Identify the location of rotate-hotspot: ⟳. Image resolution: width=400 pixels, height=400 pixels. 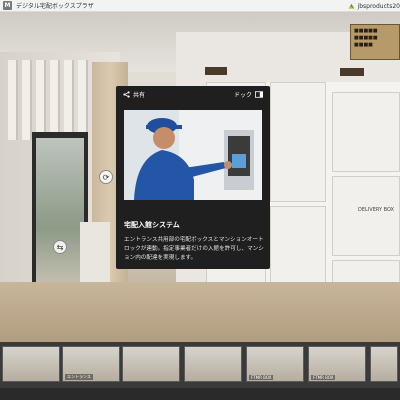
(106, 177).